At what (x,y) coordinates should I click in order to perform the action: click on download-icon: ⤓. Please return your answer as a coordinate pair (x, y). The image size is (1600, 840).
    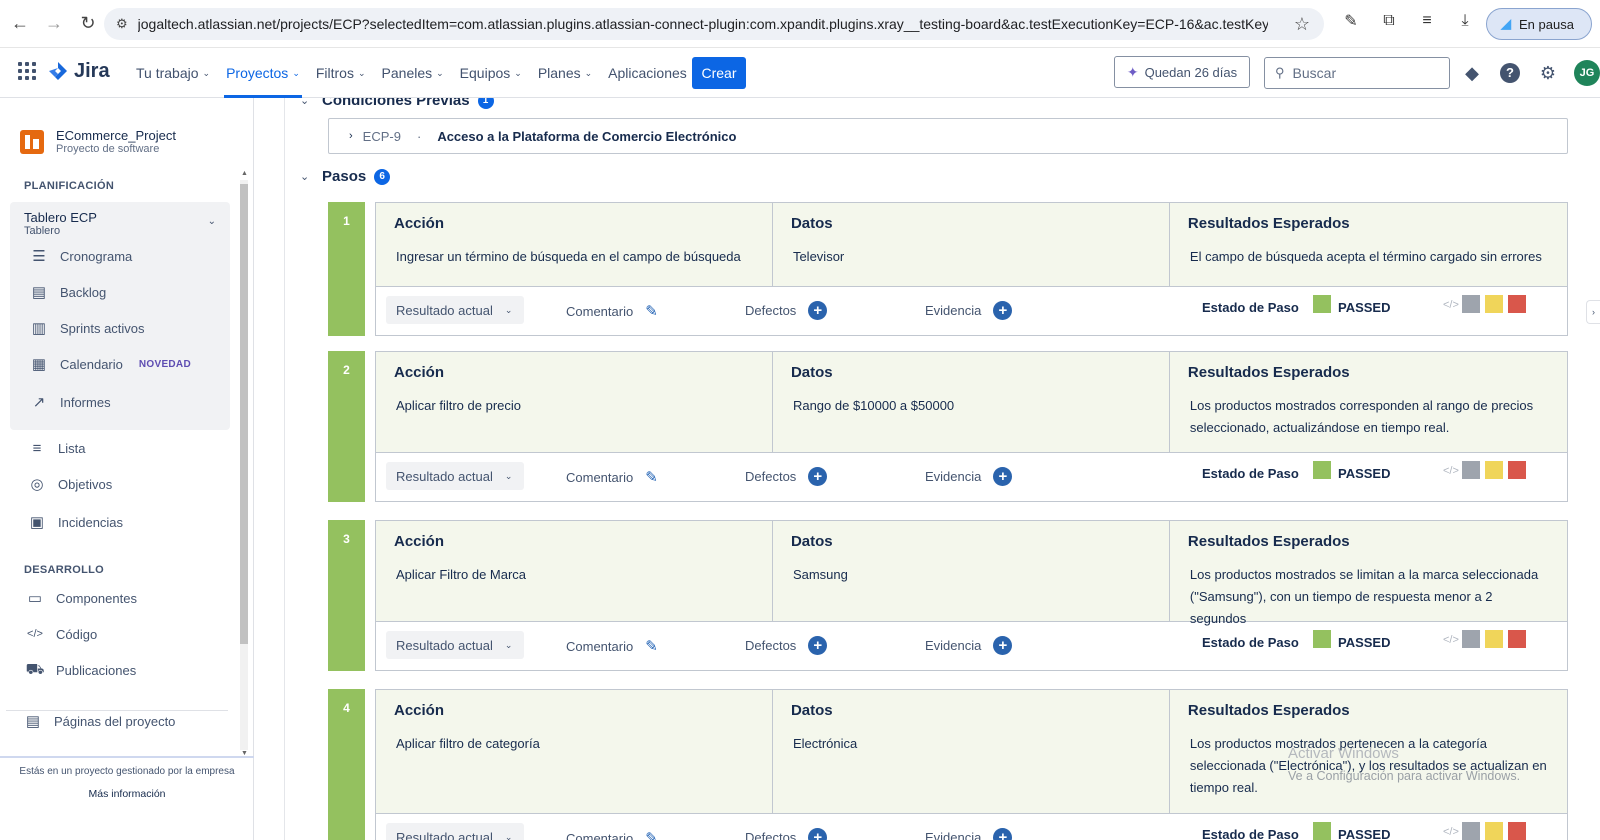
    Looking at the image, I should click on (1465, 21).